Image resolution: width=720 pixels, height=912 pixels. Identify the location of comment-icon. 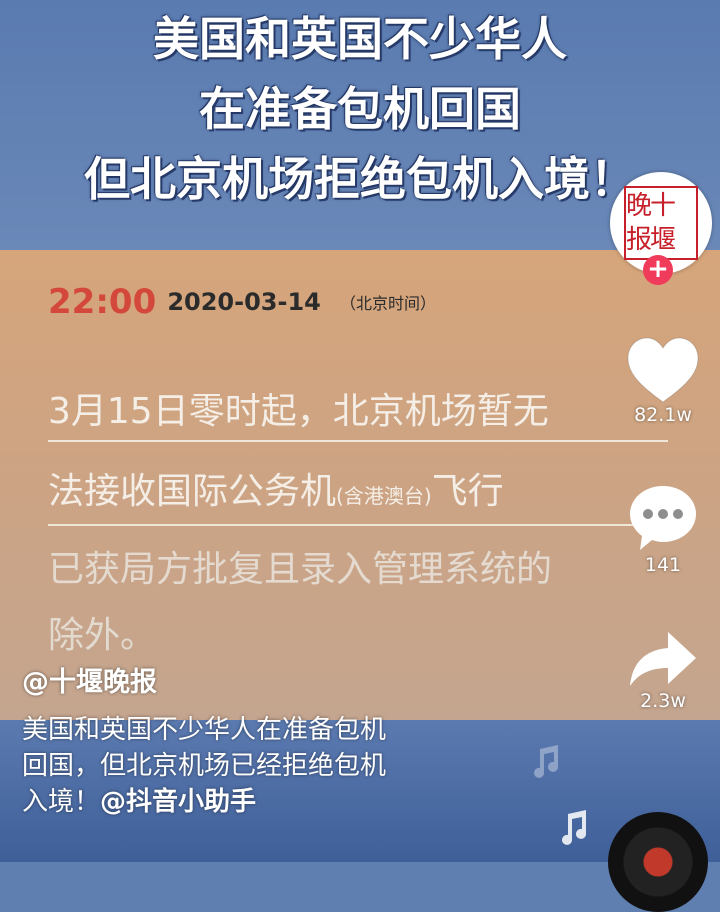
(663, 518).